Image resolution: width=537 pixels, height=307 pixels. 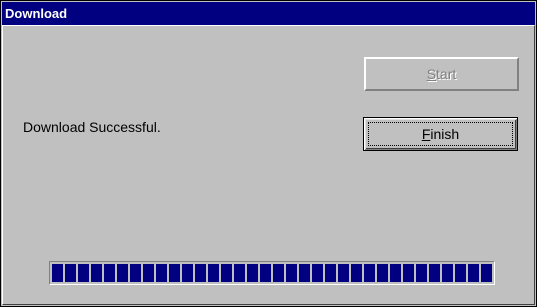 I want to click on start-button: Start, so click(x=441, y=74).